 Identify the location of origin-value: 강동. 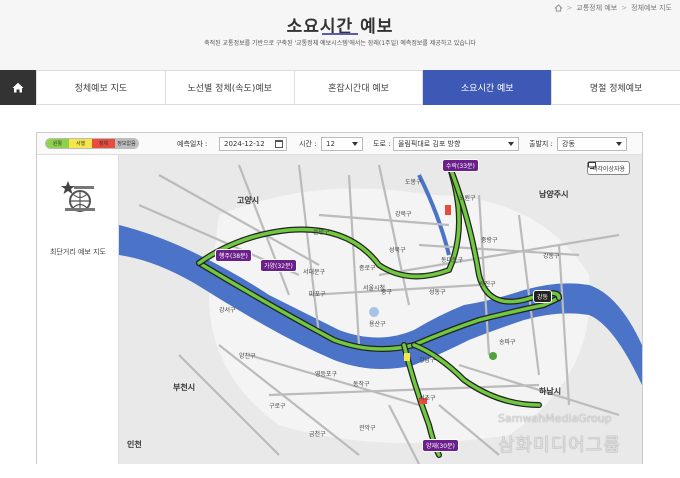
(568, 144).